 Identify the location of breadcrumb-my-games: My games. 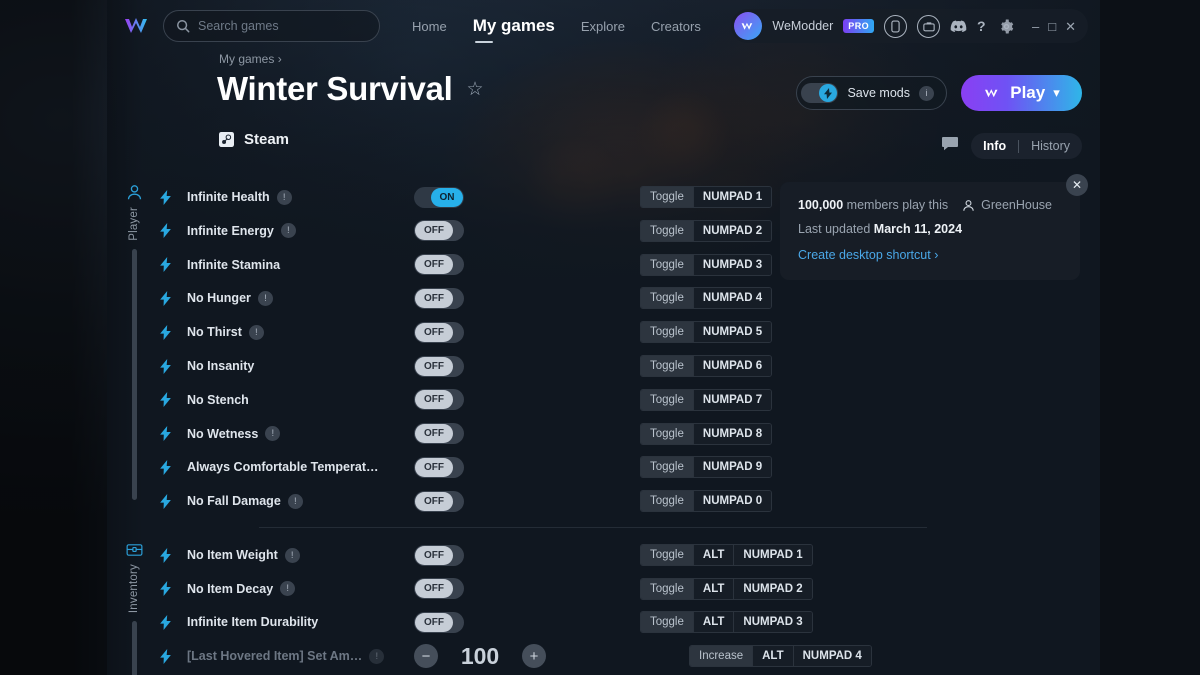
(246, 59).